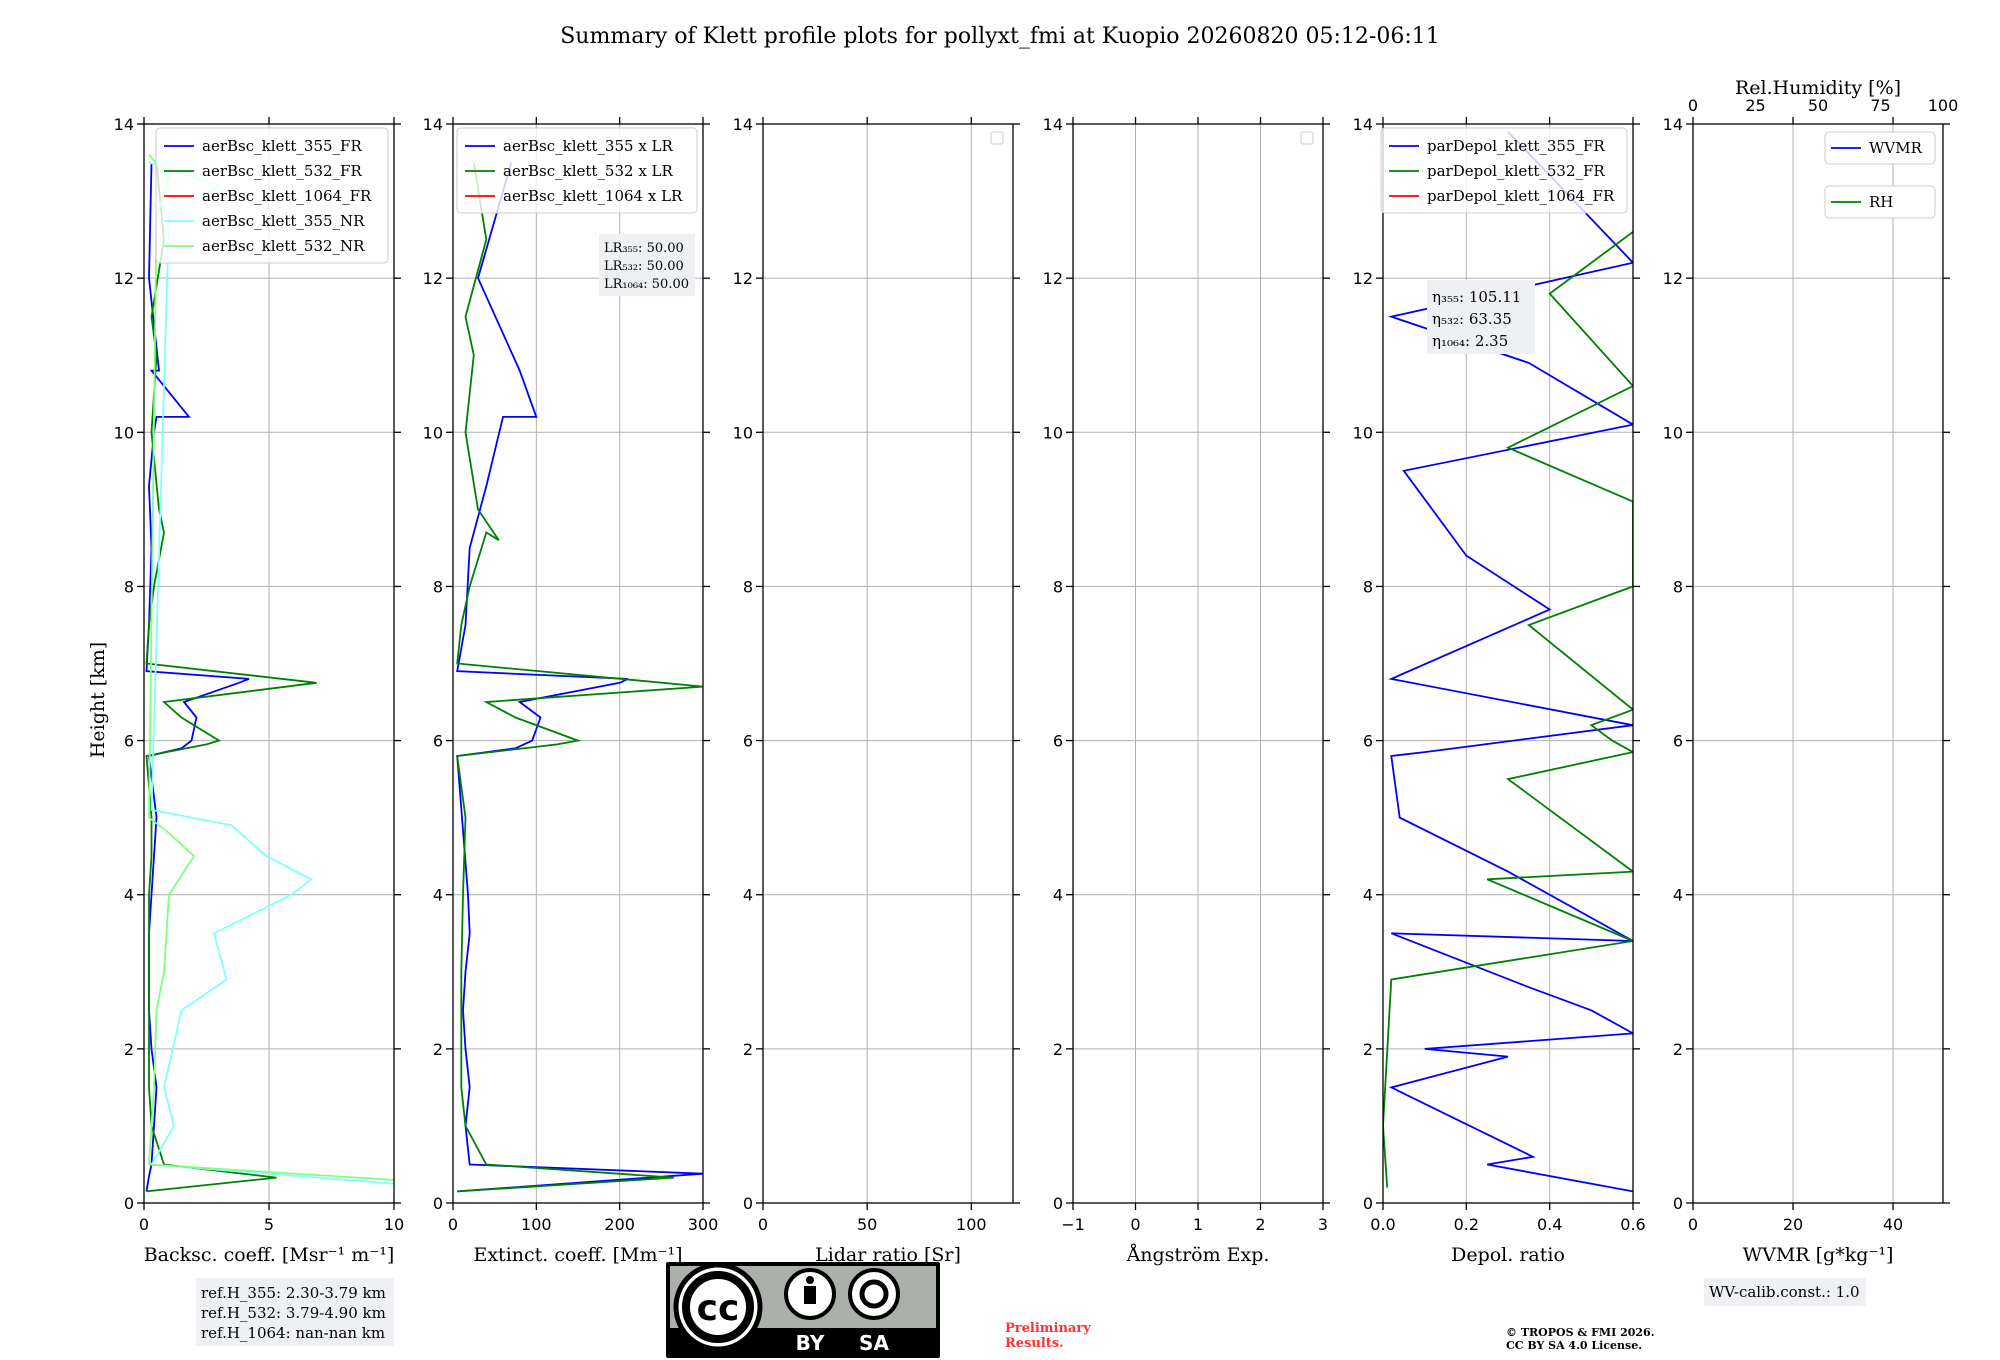 This screenshot has width=2000, height=1360. What do you see at coordinates (1476, 297) in the screenshot?
I see `annotation-text: η₃₅₅: 105.11` at bounding box center [1476, 297].